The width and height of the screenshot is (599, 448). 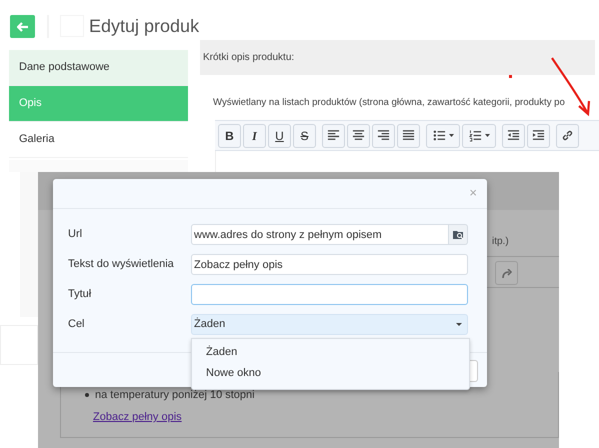 I want to click on list-item-text: na temperatury poniżej 10 stopni, so click(x=175, y=395).